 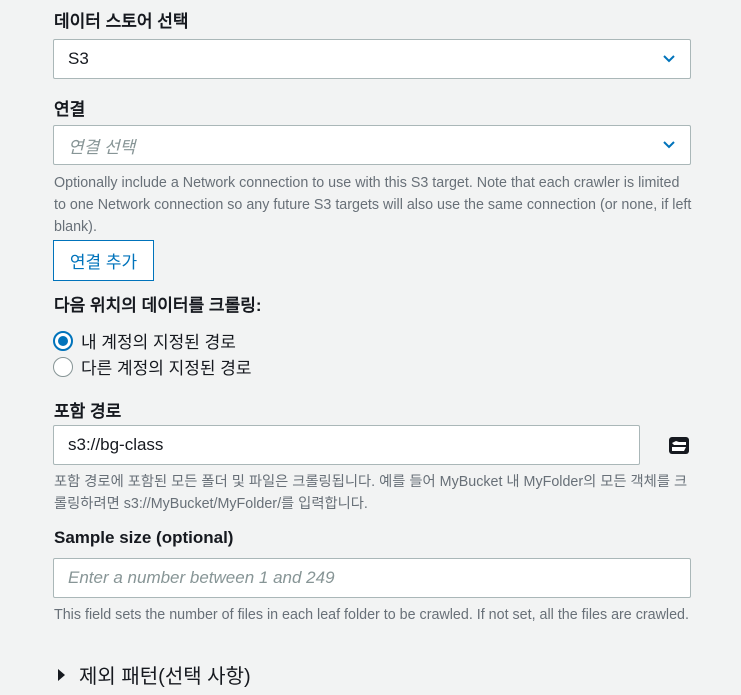 What do you see at coordinates (166, 368) in the screenshot?
I see `radio-option-label: 다른 계정의 지정된 경로` at bounding box center [166, 368].